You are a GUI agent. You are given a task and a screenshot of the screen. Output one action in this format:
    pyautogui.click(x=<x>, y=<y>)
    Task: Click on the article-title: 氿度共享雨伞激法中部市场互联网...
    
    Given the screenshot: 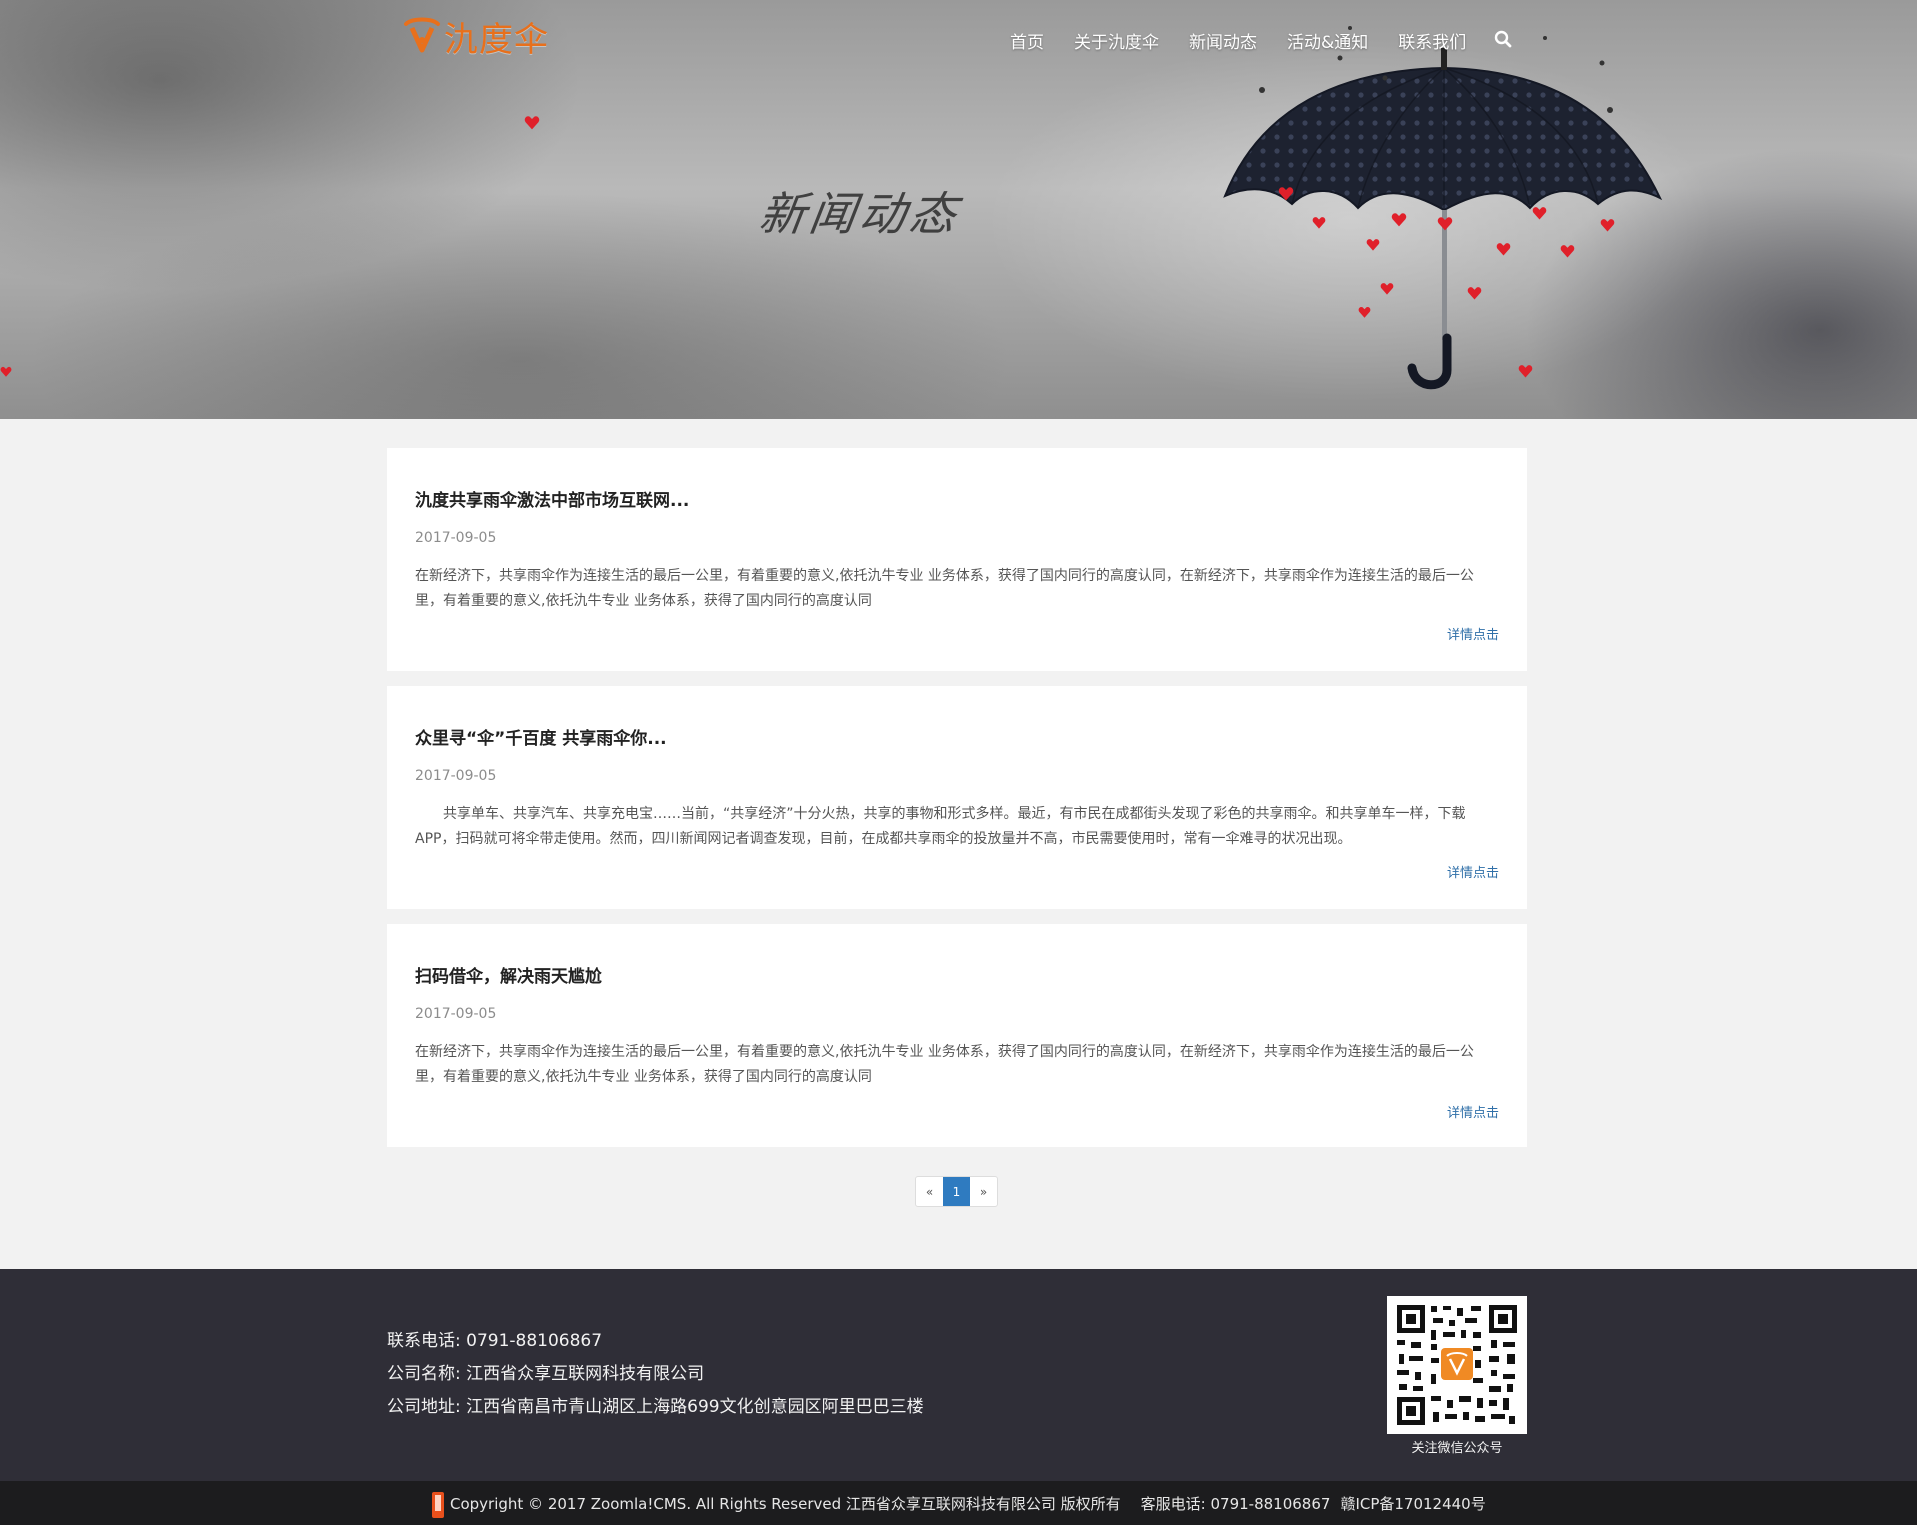 What is the action you would take?
    pyautogui.click(x=552, y=498)
    